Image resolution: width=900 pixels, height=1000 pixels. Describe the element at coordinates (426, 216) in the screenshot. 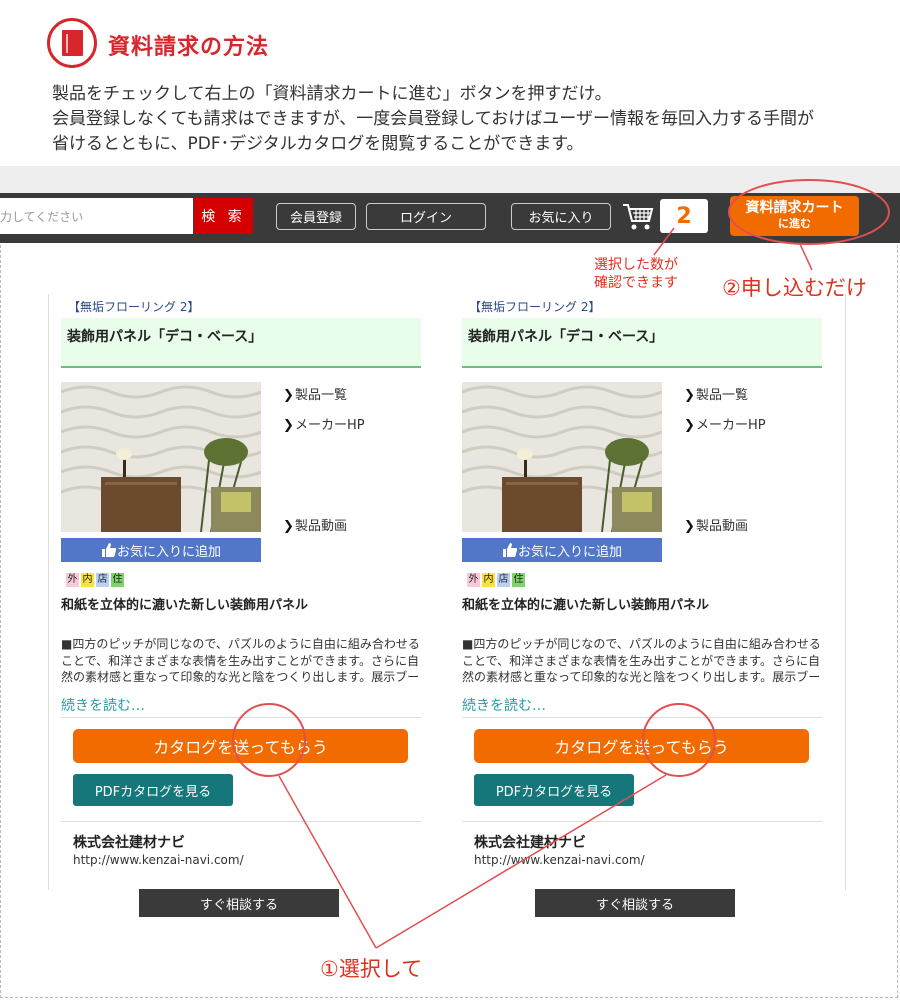

I see `login-button: ログイン` at that location.